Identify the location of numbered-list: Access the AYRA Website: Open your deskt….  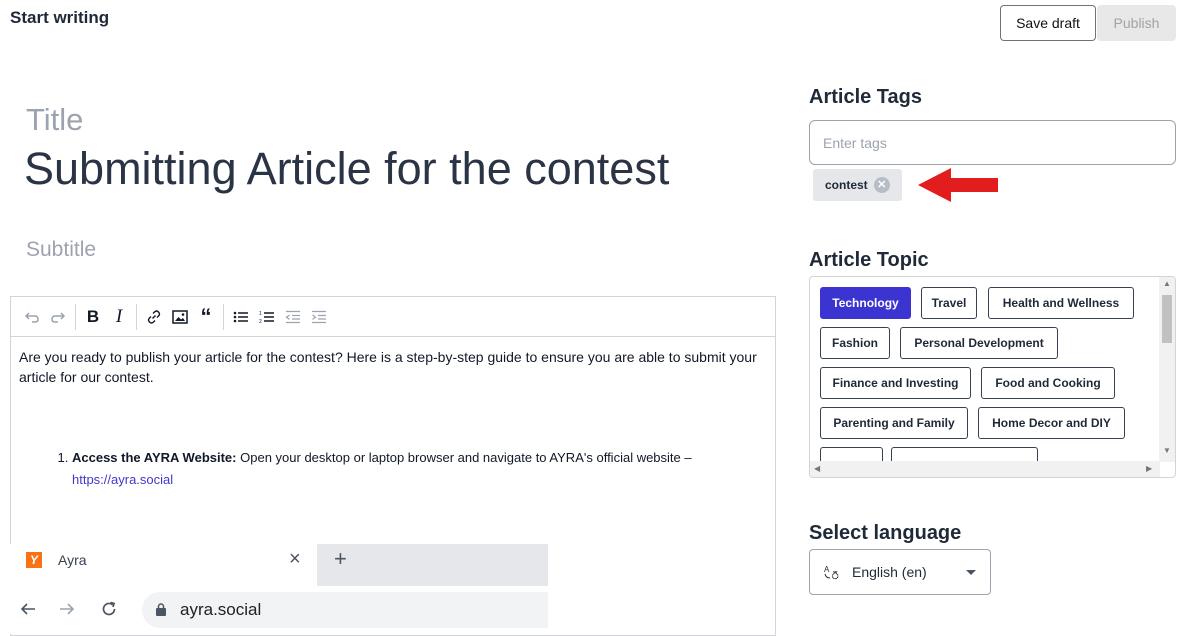
(393, 469).